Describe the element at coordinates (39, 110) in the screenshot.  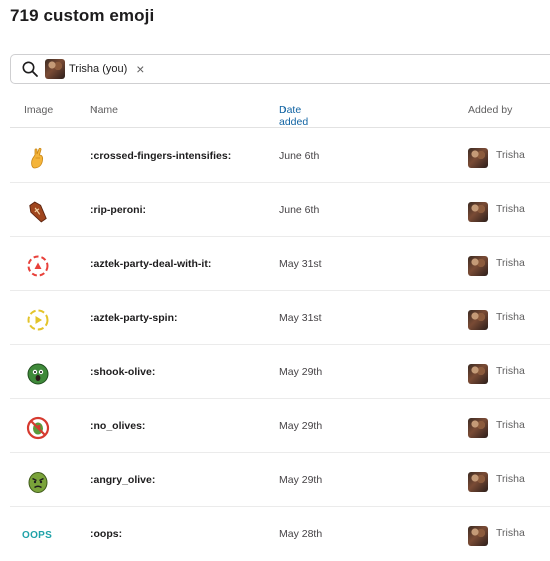
I see `column-header-image: Image` at that location.